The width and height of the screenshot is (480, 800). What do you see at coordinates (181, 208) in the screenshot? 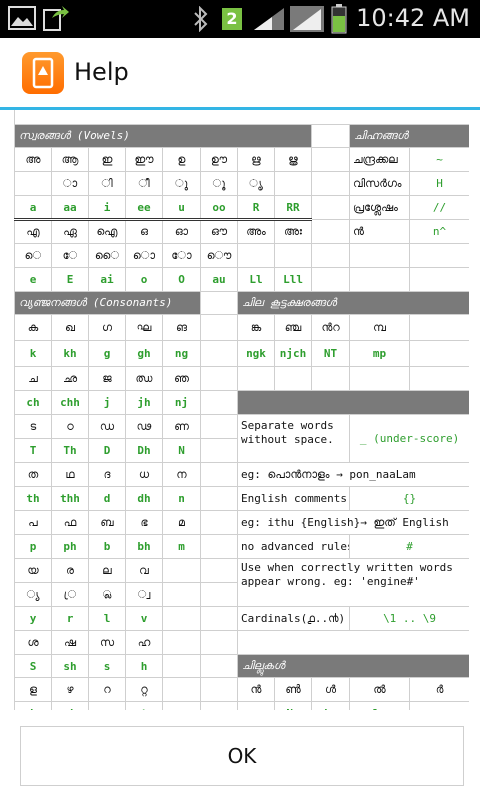
I see `table-cell: u` at bounding box center [181, 208].